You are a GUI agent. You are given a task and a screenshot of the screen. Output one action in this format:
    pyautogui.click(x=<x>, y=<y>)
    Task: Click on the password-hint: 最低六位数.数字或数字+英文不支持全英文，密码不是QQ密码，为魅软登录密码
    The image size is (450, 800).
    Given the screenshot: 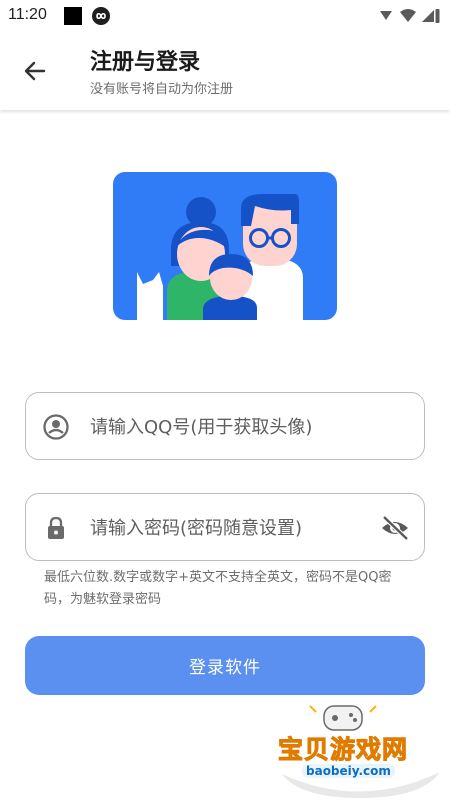 What is the action you would take?
    pyautogui.click(x=218, y=588)
    